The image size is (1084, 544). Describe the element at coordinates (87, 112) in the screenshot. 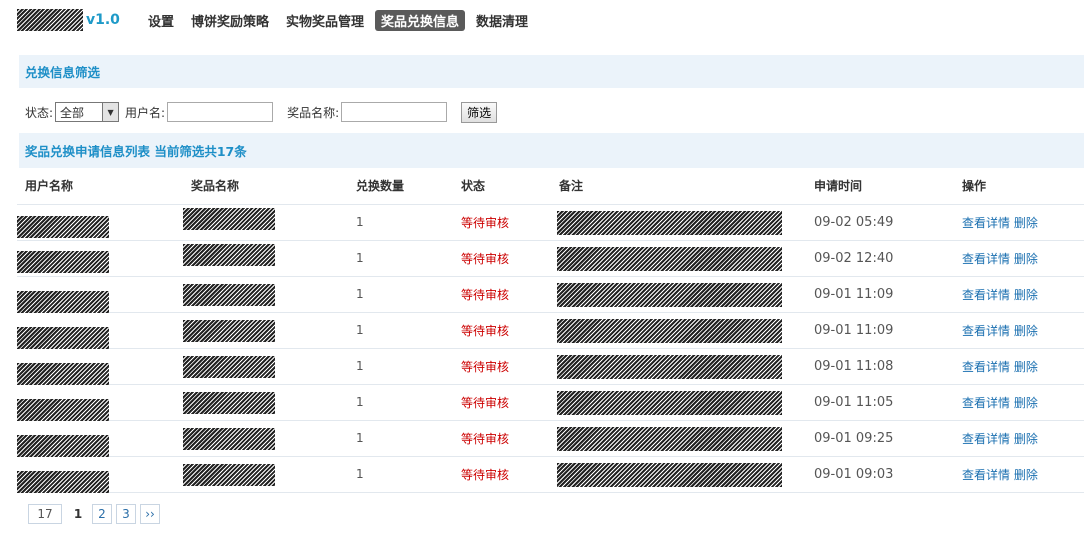

I see `status-select: 全部 ▼` at that location.